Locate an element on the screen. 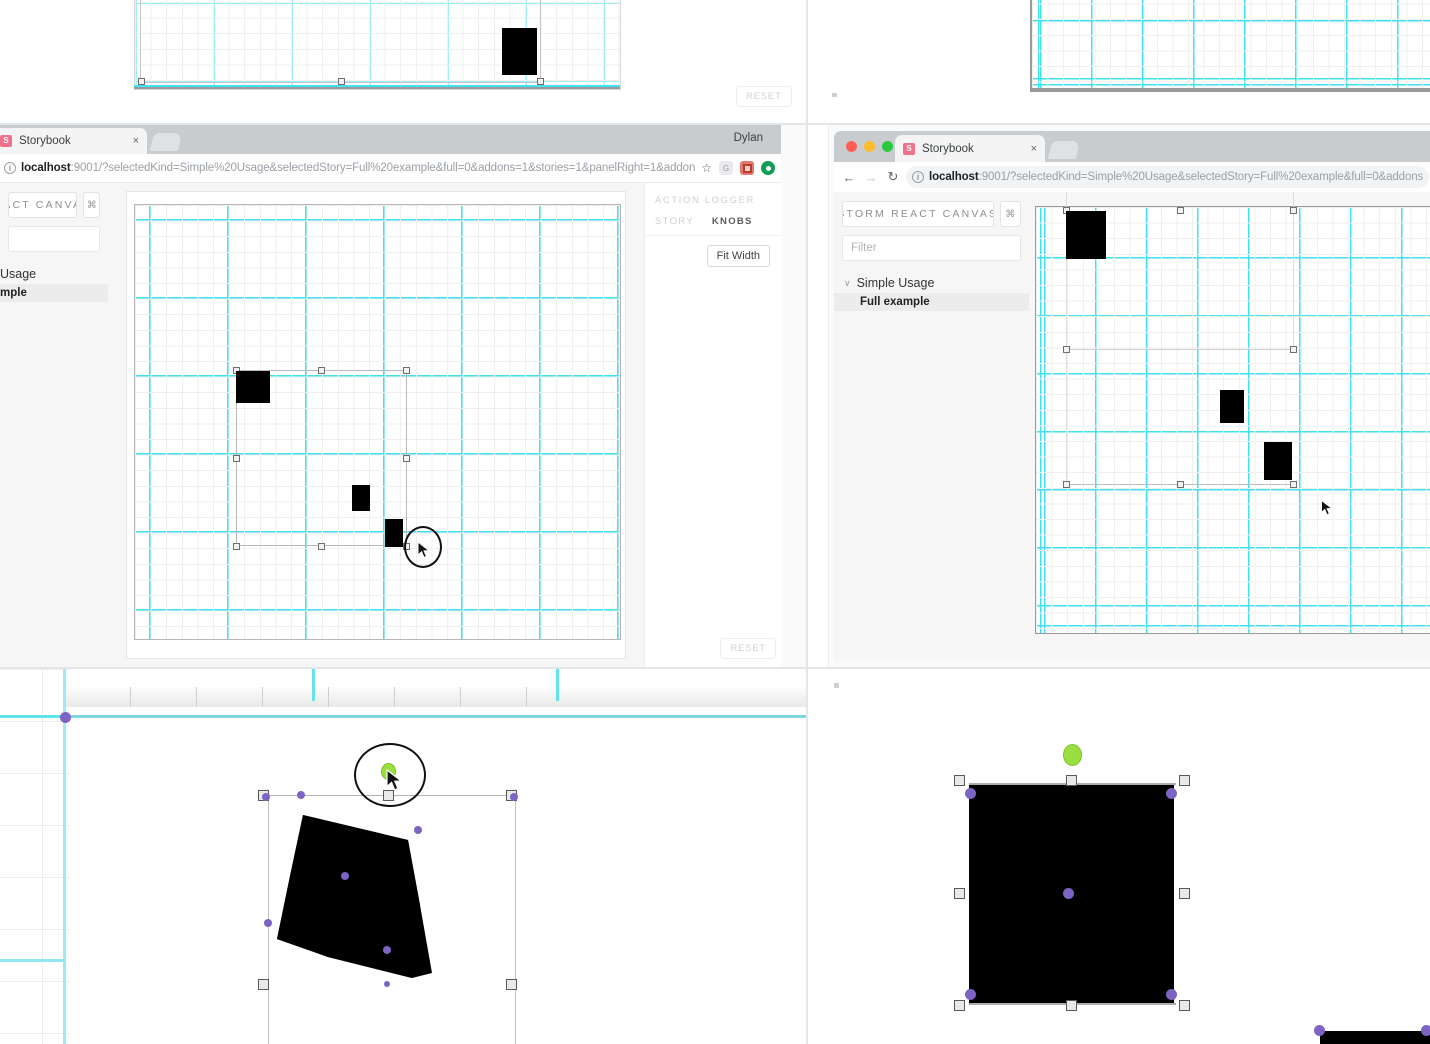 This screenshot has width=1430, height=1044. brand-label: EACT CANVAS is located at coordinates (43, 205).